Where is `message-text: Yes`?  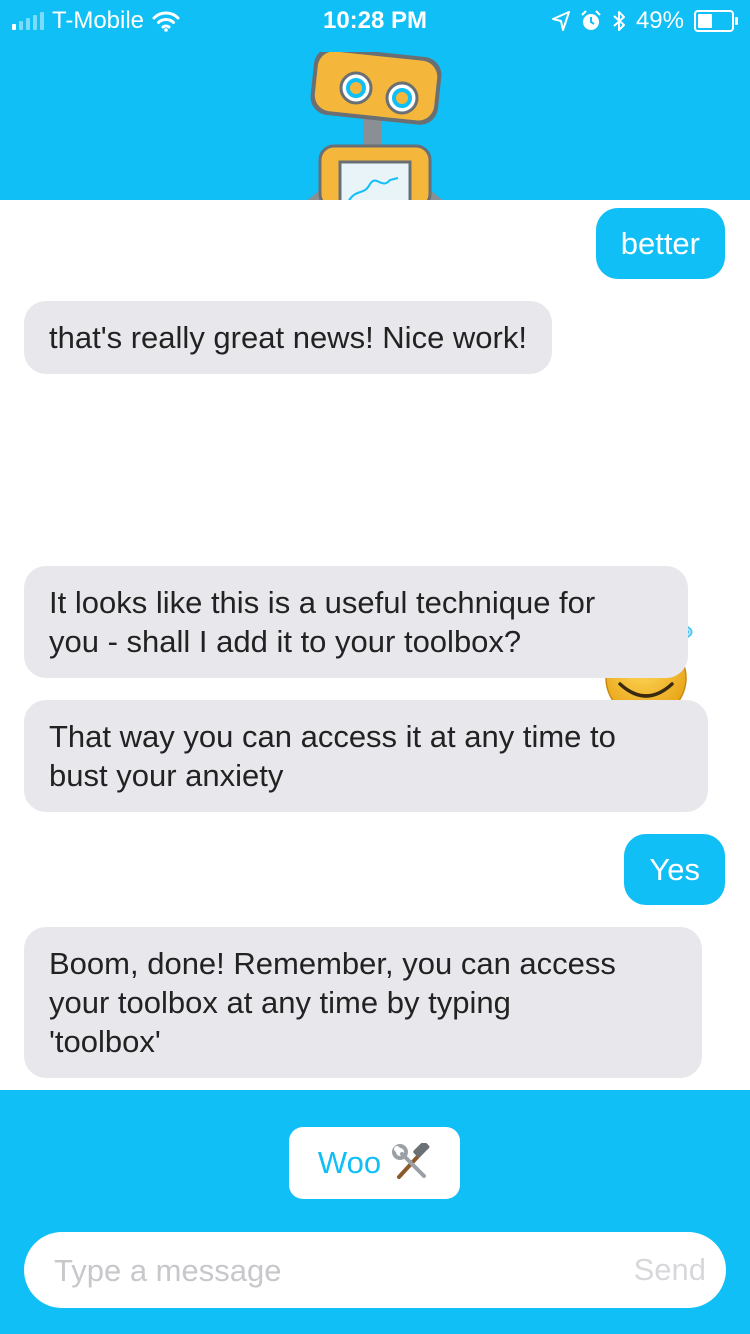
message-text: Yes is located at coordinates (674, 869).